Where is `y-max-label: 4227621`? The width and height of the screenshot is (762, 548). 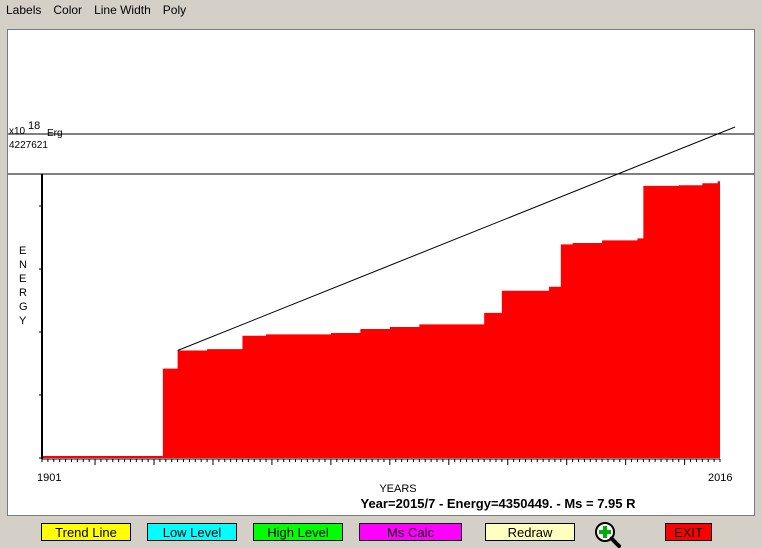 y-max-label: 4227621 is located at coordinates (28, 145).